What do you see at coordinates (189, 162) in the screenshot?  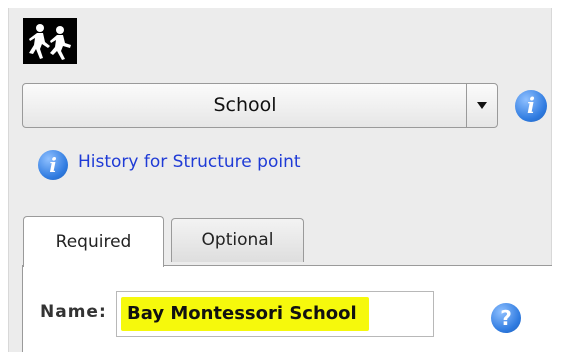 I see `history-link: History for Structure point` at bounding box center [189, 162].